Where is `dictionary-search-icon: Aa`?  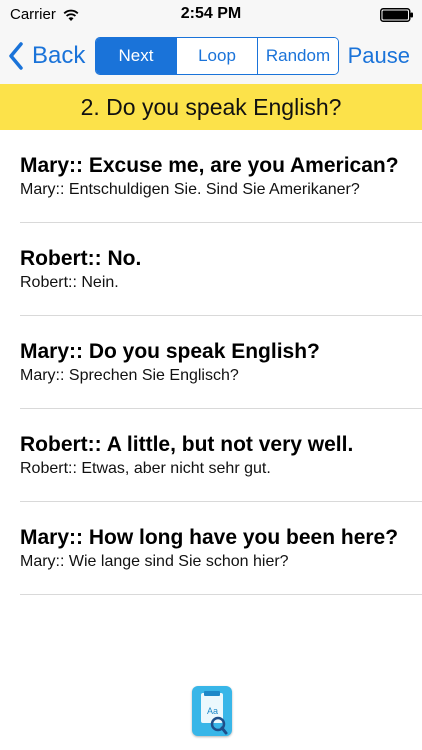 dictionary-search-icon: Aa is located at coordinates (214, 713).